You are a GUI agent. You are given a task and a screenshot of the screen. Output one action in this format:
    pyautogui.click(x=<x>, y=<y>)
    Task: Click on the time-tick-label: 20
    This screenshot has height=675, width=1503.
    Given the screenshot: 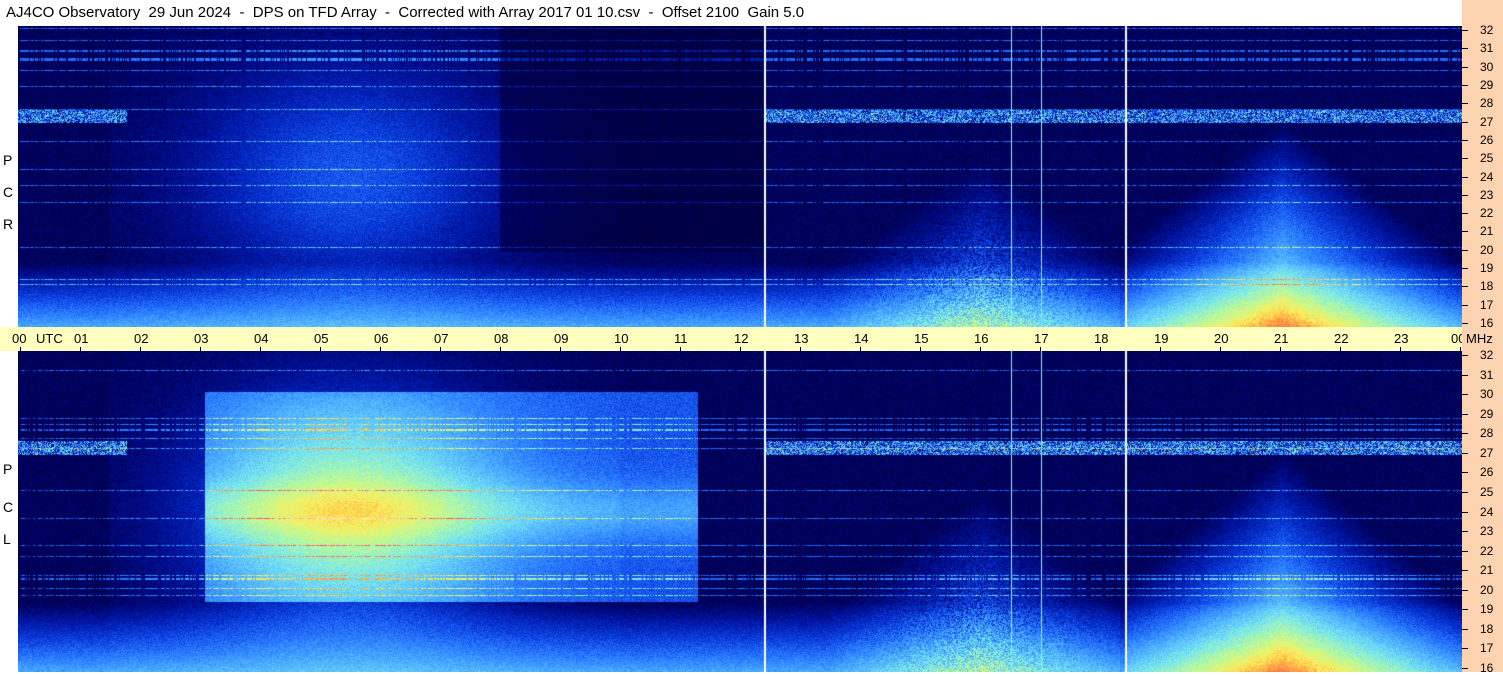 What is the action you would take?
    pyautogui.click(x=1221, y=338)
    